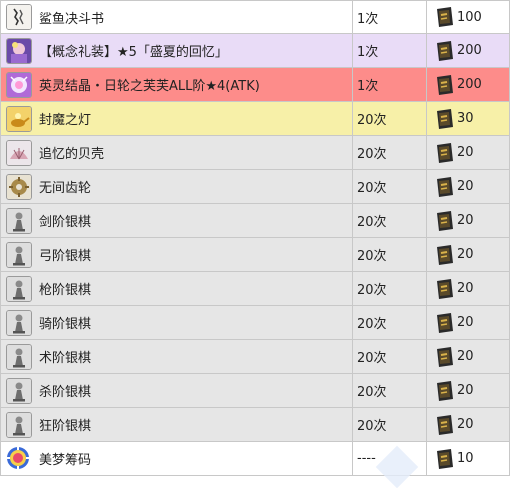  I want to click on shop-row: 美梦筹码 ---- 10, so click(255, 458).